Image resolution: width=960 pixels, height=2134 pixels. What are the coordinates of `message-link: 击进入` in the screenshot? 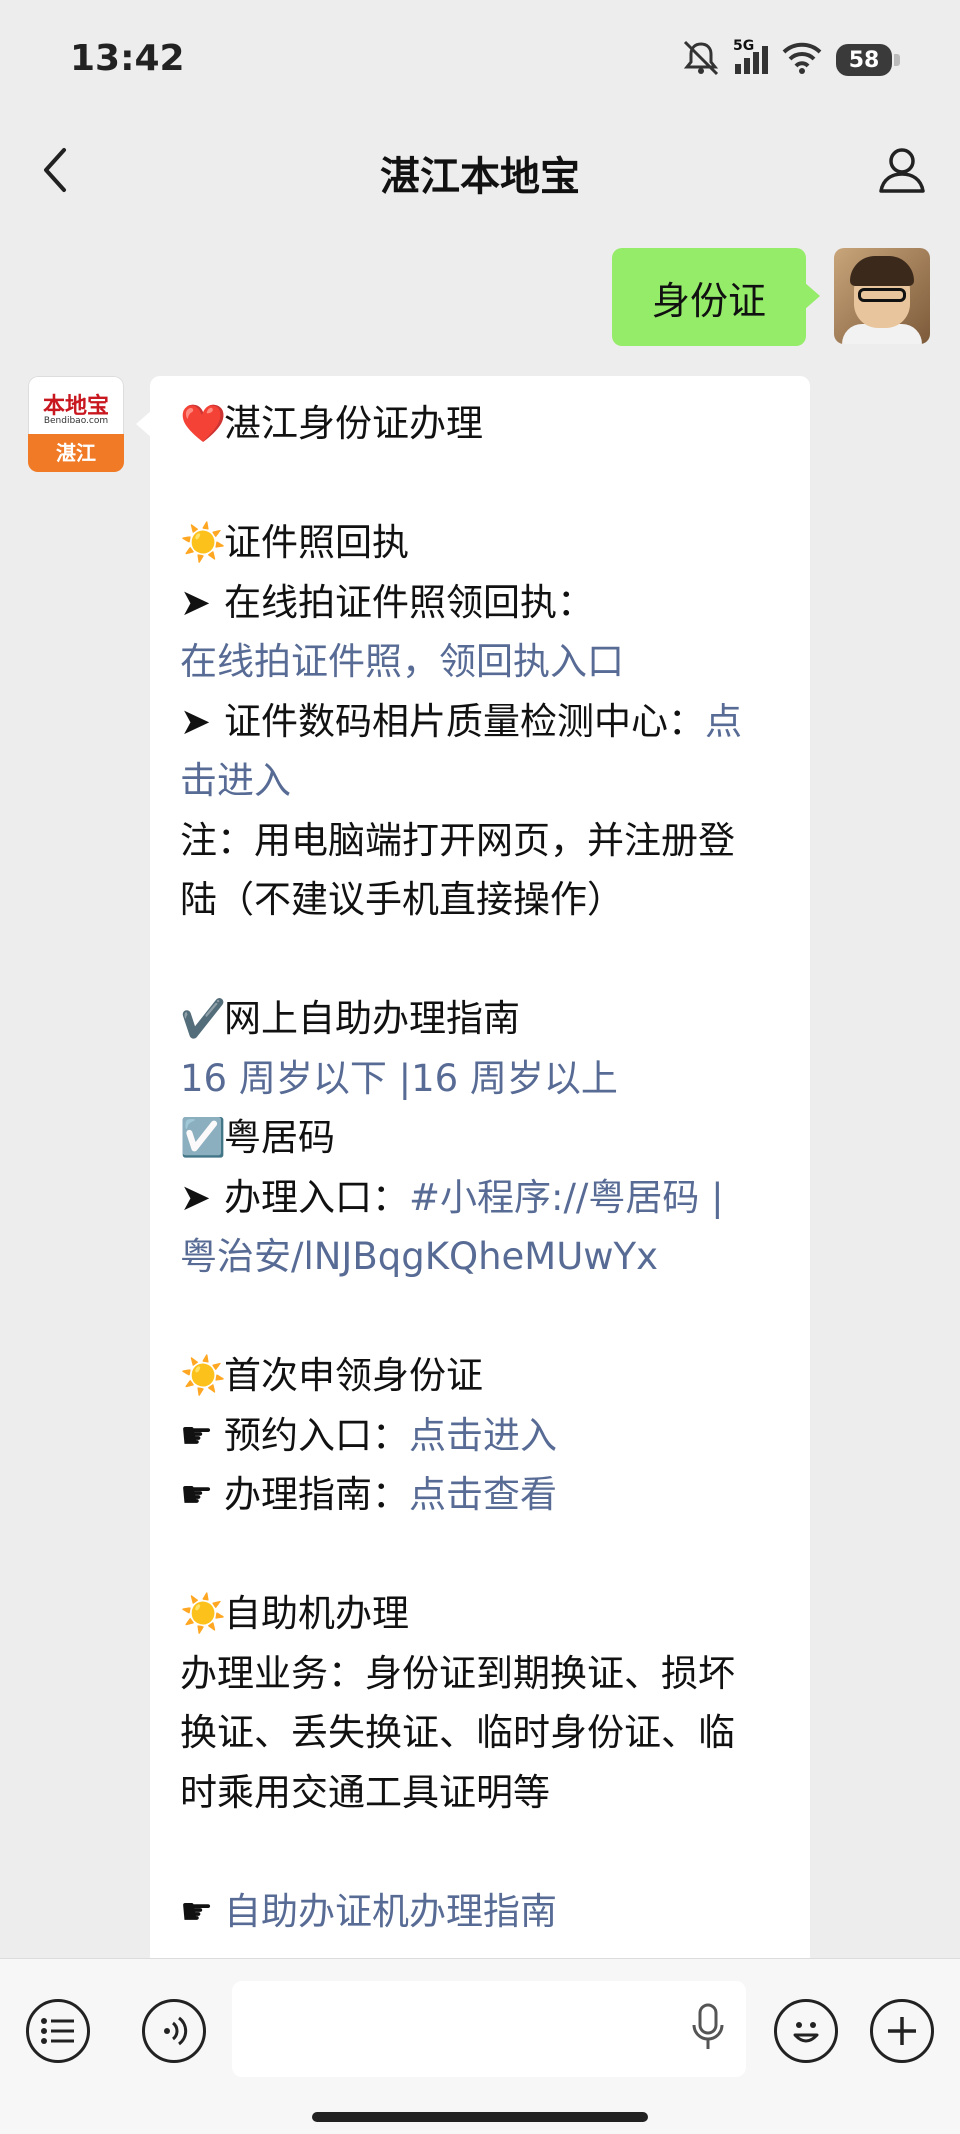 It's located at (235, 780).